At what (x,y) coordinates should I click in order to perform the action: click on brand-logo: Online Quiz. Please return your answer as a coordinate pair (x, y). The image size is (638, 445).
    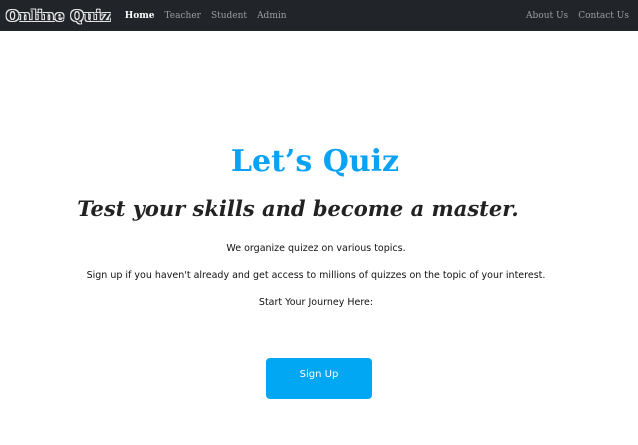
    Looking at the image, I should click on (58, 16).